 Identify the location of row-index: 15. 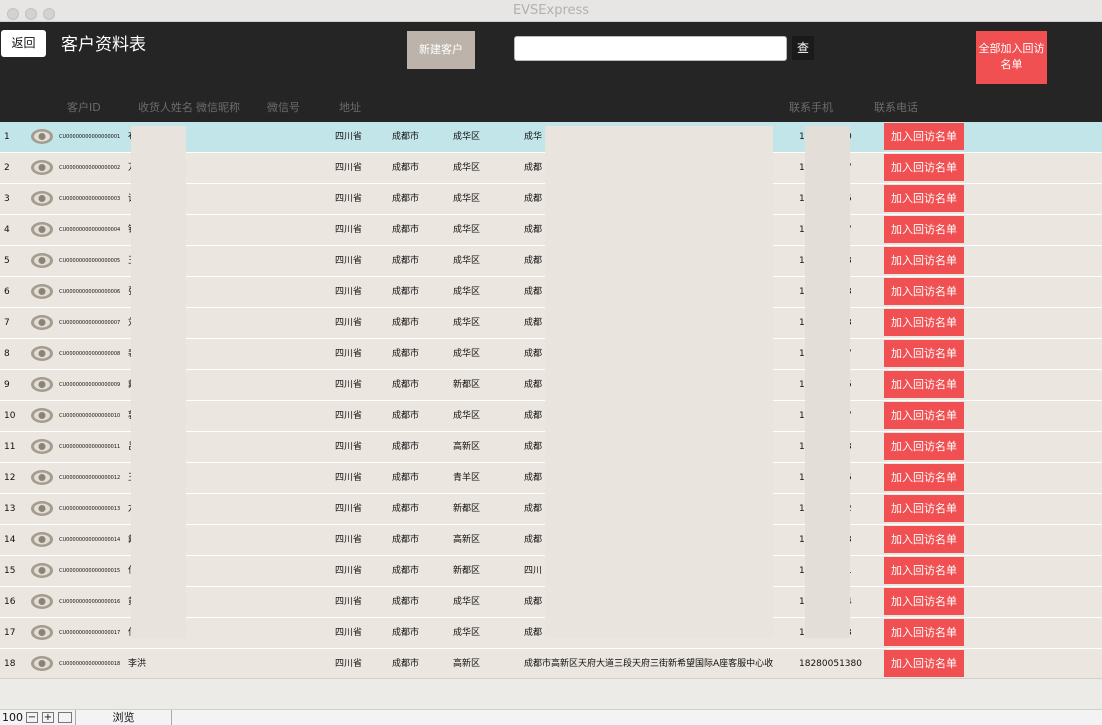
(10, 571).